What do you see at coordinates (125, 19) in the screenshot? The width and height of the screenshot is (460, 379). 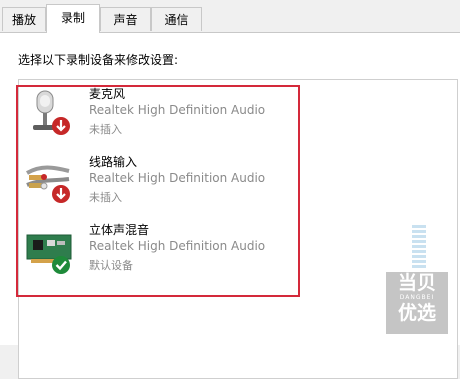 I see `tab-sounds: 声音` at bounding box center [125, 19].